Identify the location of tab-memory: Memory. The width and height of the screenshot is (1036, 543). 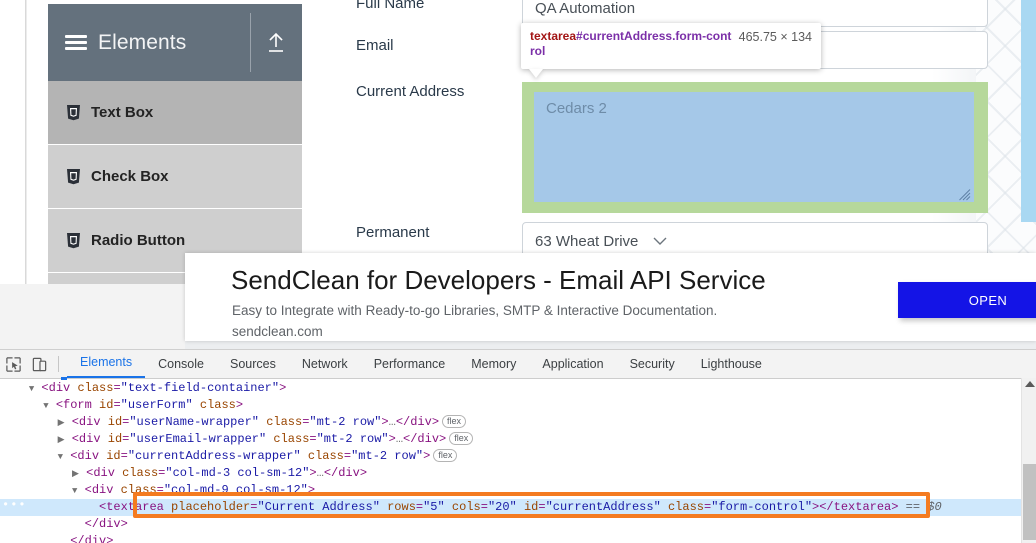
(493, 364).